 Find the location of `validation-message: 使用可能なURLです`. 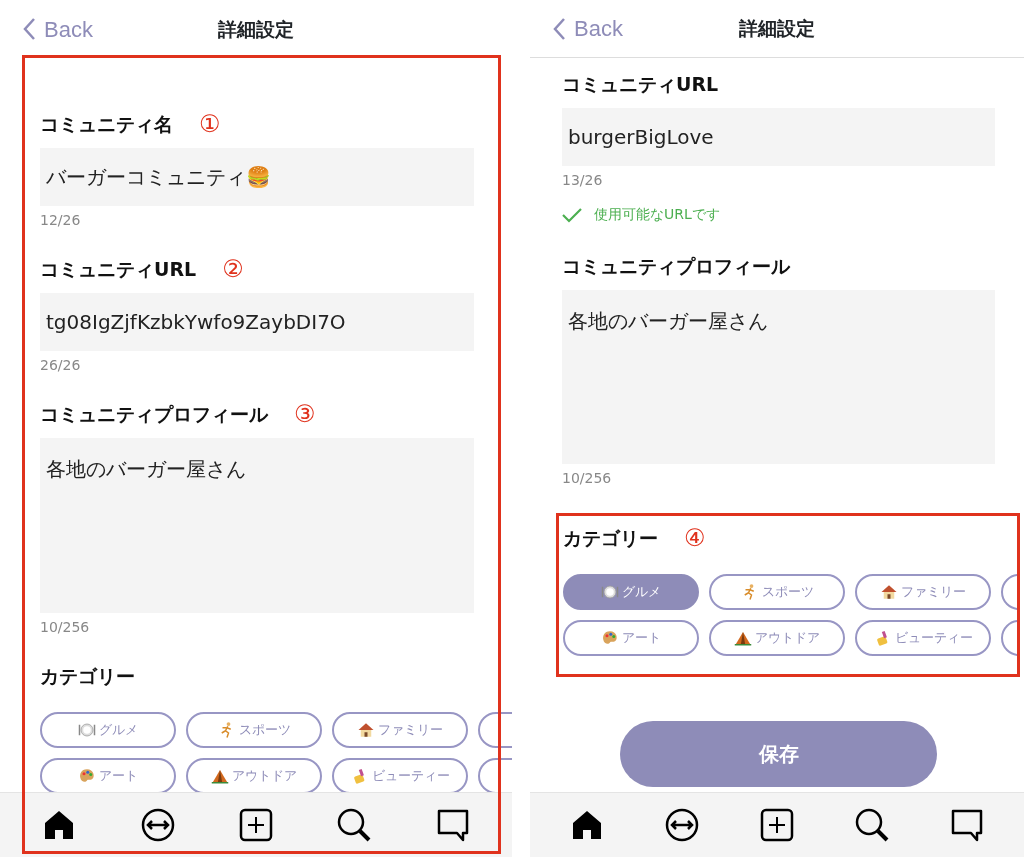

validation-message: 使用可能なURLです is located at coordinates (657, 214).